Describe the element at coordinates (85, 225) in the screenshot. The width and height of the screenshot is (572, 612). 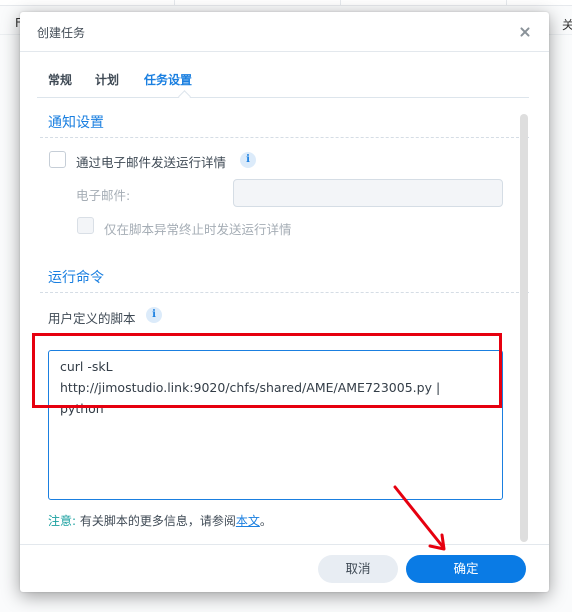
I see `abnormal-only-checkbox` at that location.